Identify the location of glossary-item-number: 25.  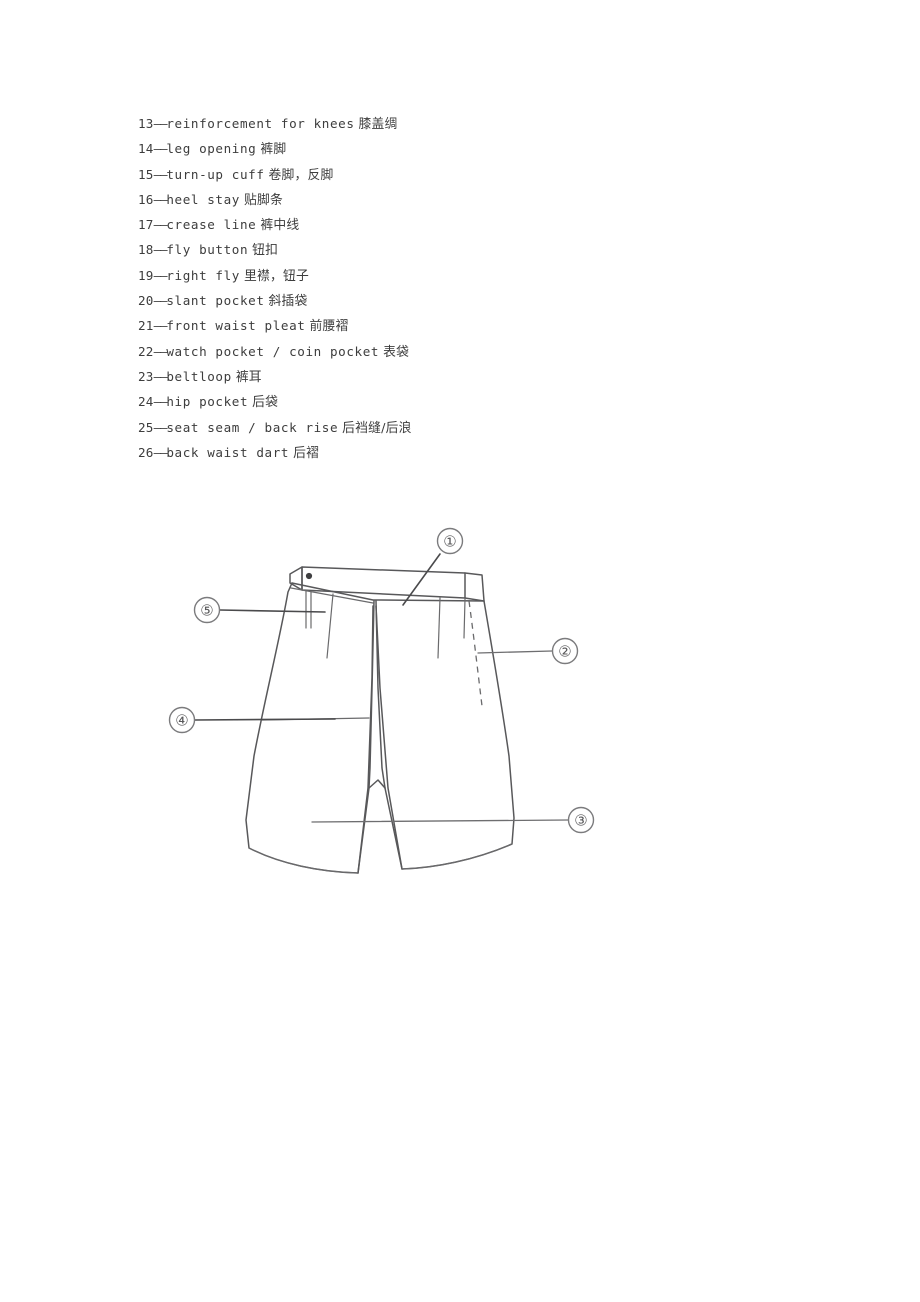
(146, 427).